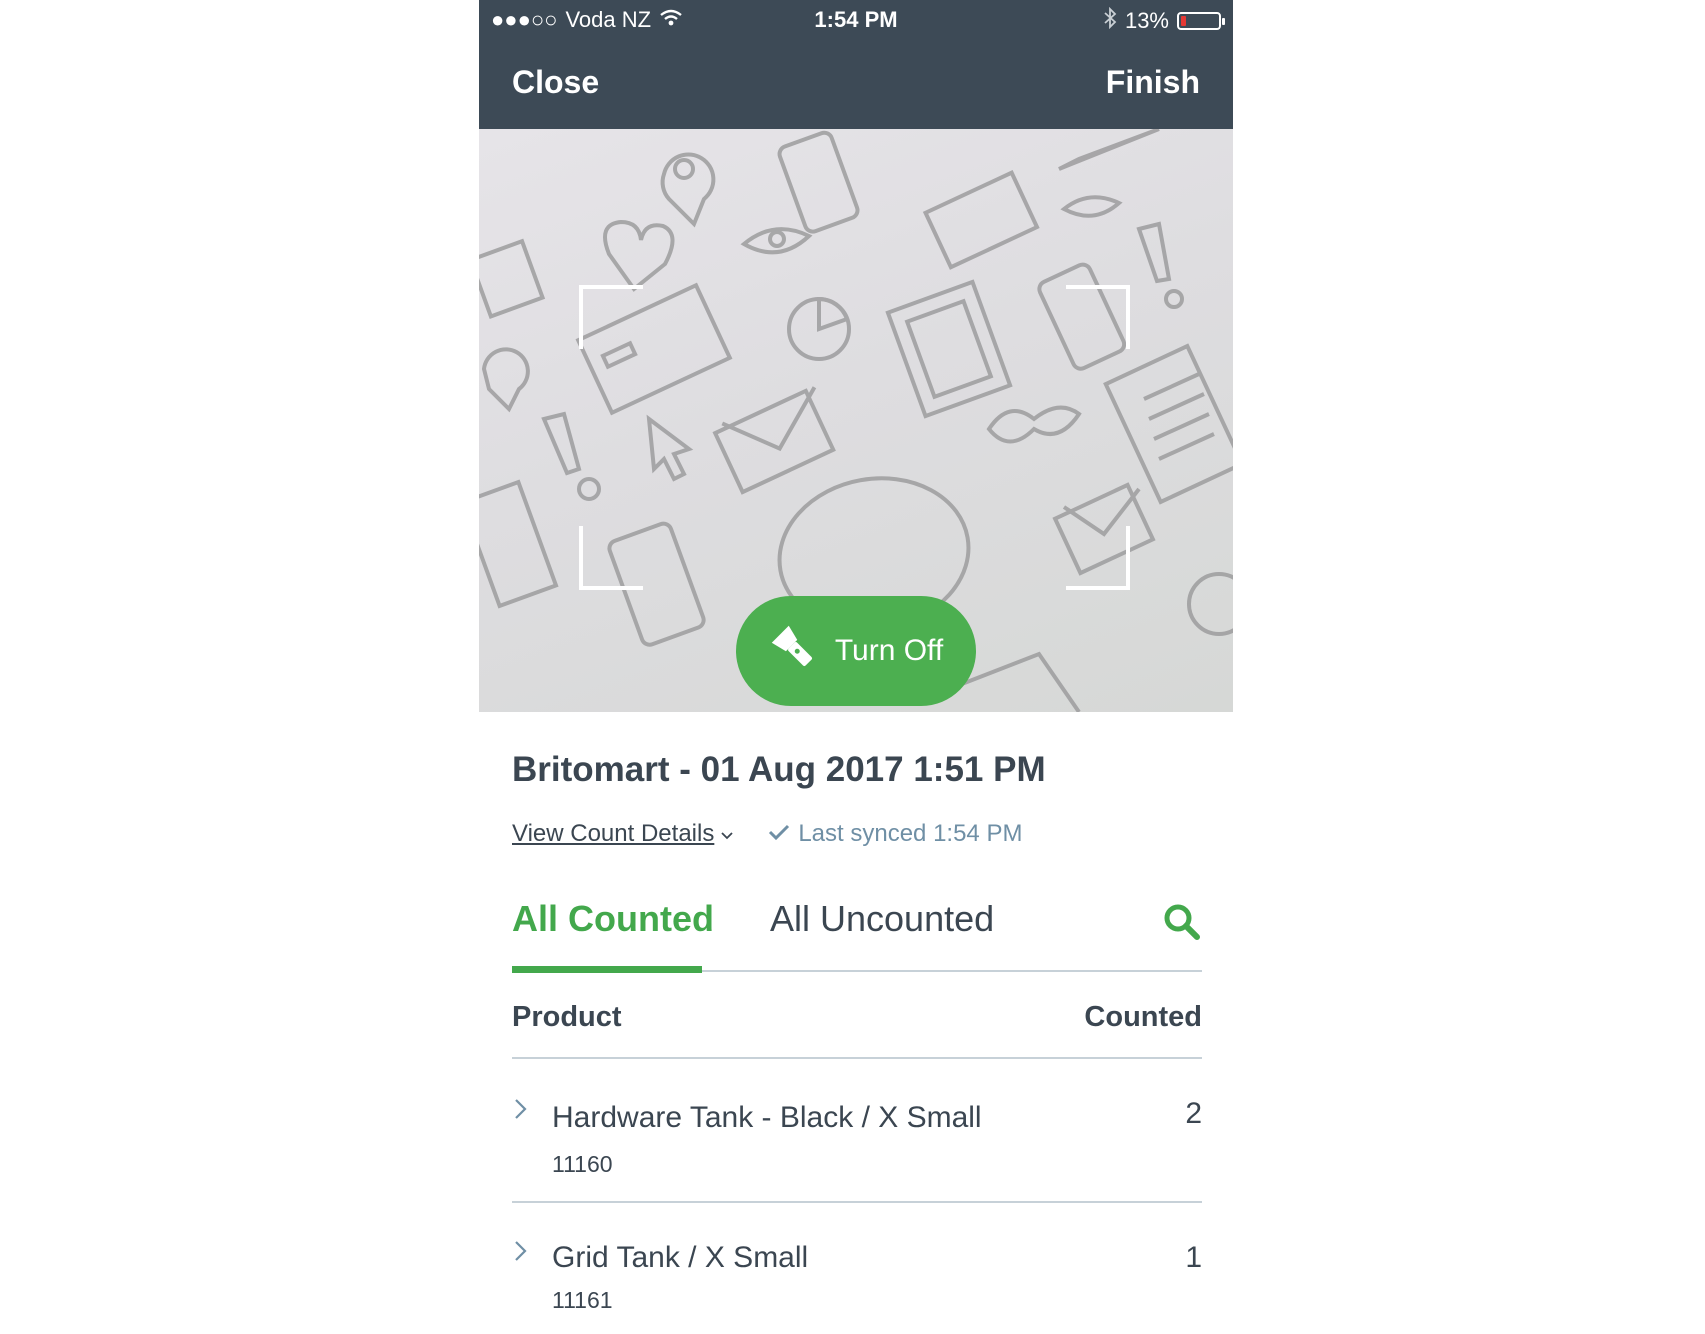 This screenshot has height=1334, width=1705. I want to click on status-bar: ●●●○○ Voda NZ 1:54 PM 13%, so click(856, 20).